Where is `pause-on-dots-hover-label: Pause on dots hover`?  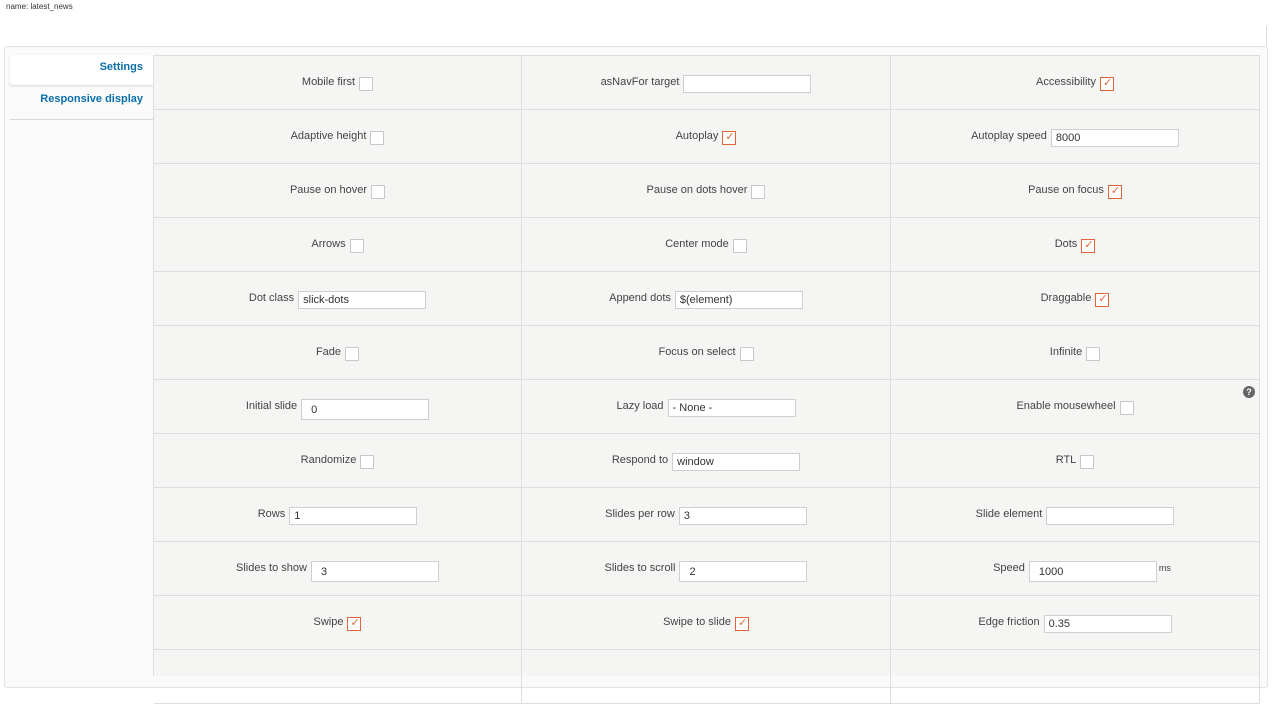 pause-on-dots-hover-label: Pause on dots hover is located at coordinates (697, 189).